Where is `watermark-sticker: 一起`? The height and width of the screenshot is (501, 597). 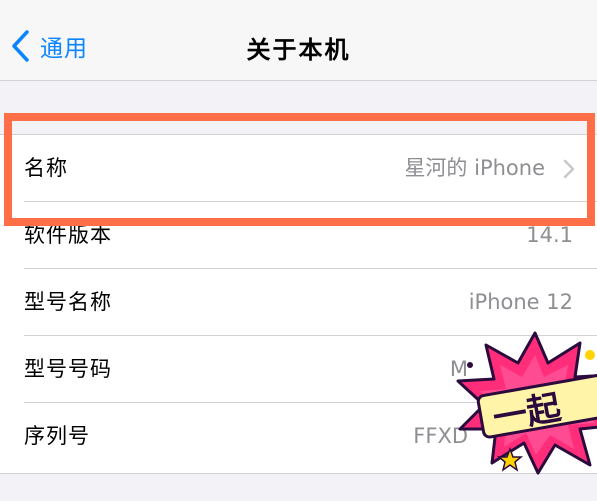 watermark-sticker: 一起 is located at coordinates (518, 400).